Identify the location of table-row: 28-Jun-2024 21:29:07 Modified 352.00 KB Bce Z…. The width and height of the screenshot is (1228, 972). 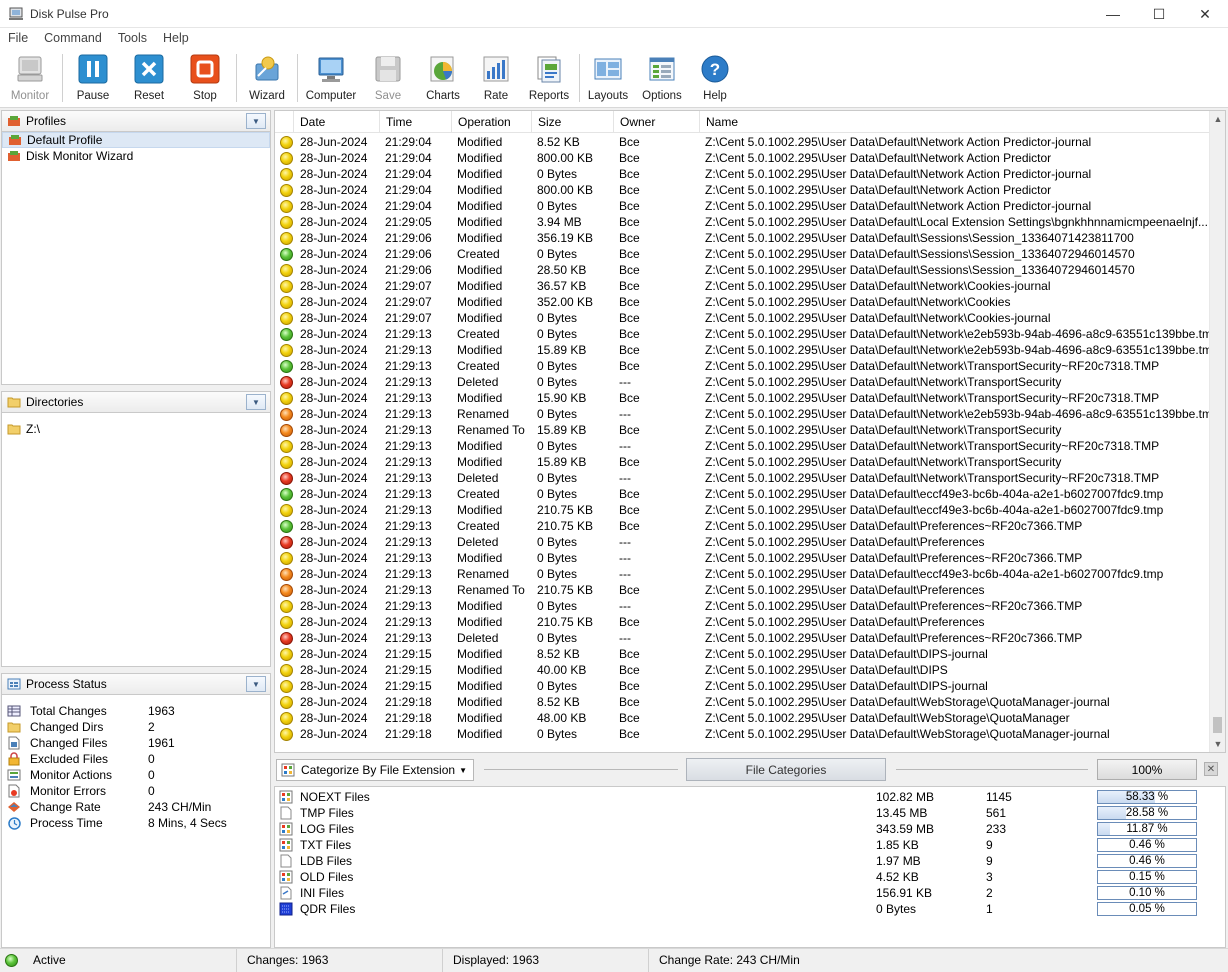
(742, 302).